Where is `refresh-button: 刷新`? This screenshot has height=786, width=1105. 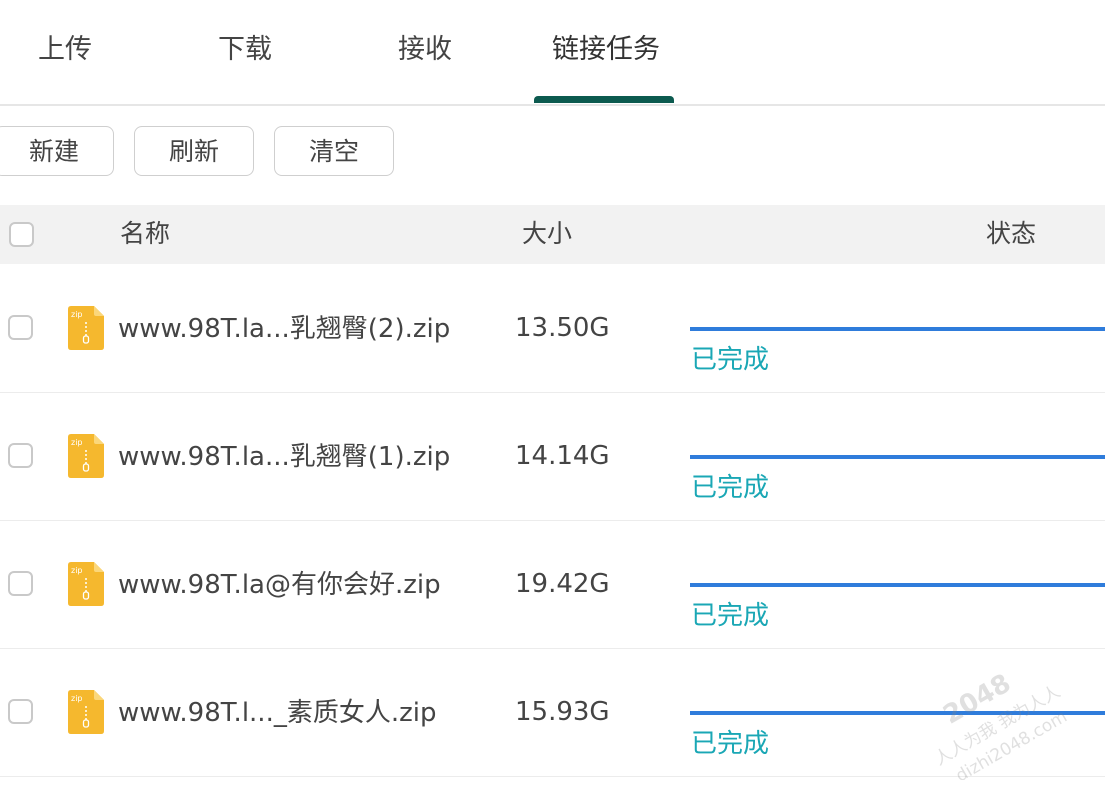 refresh-button: 刷新 is located at coordinates (194, 151).